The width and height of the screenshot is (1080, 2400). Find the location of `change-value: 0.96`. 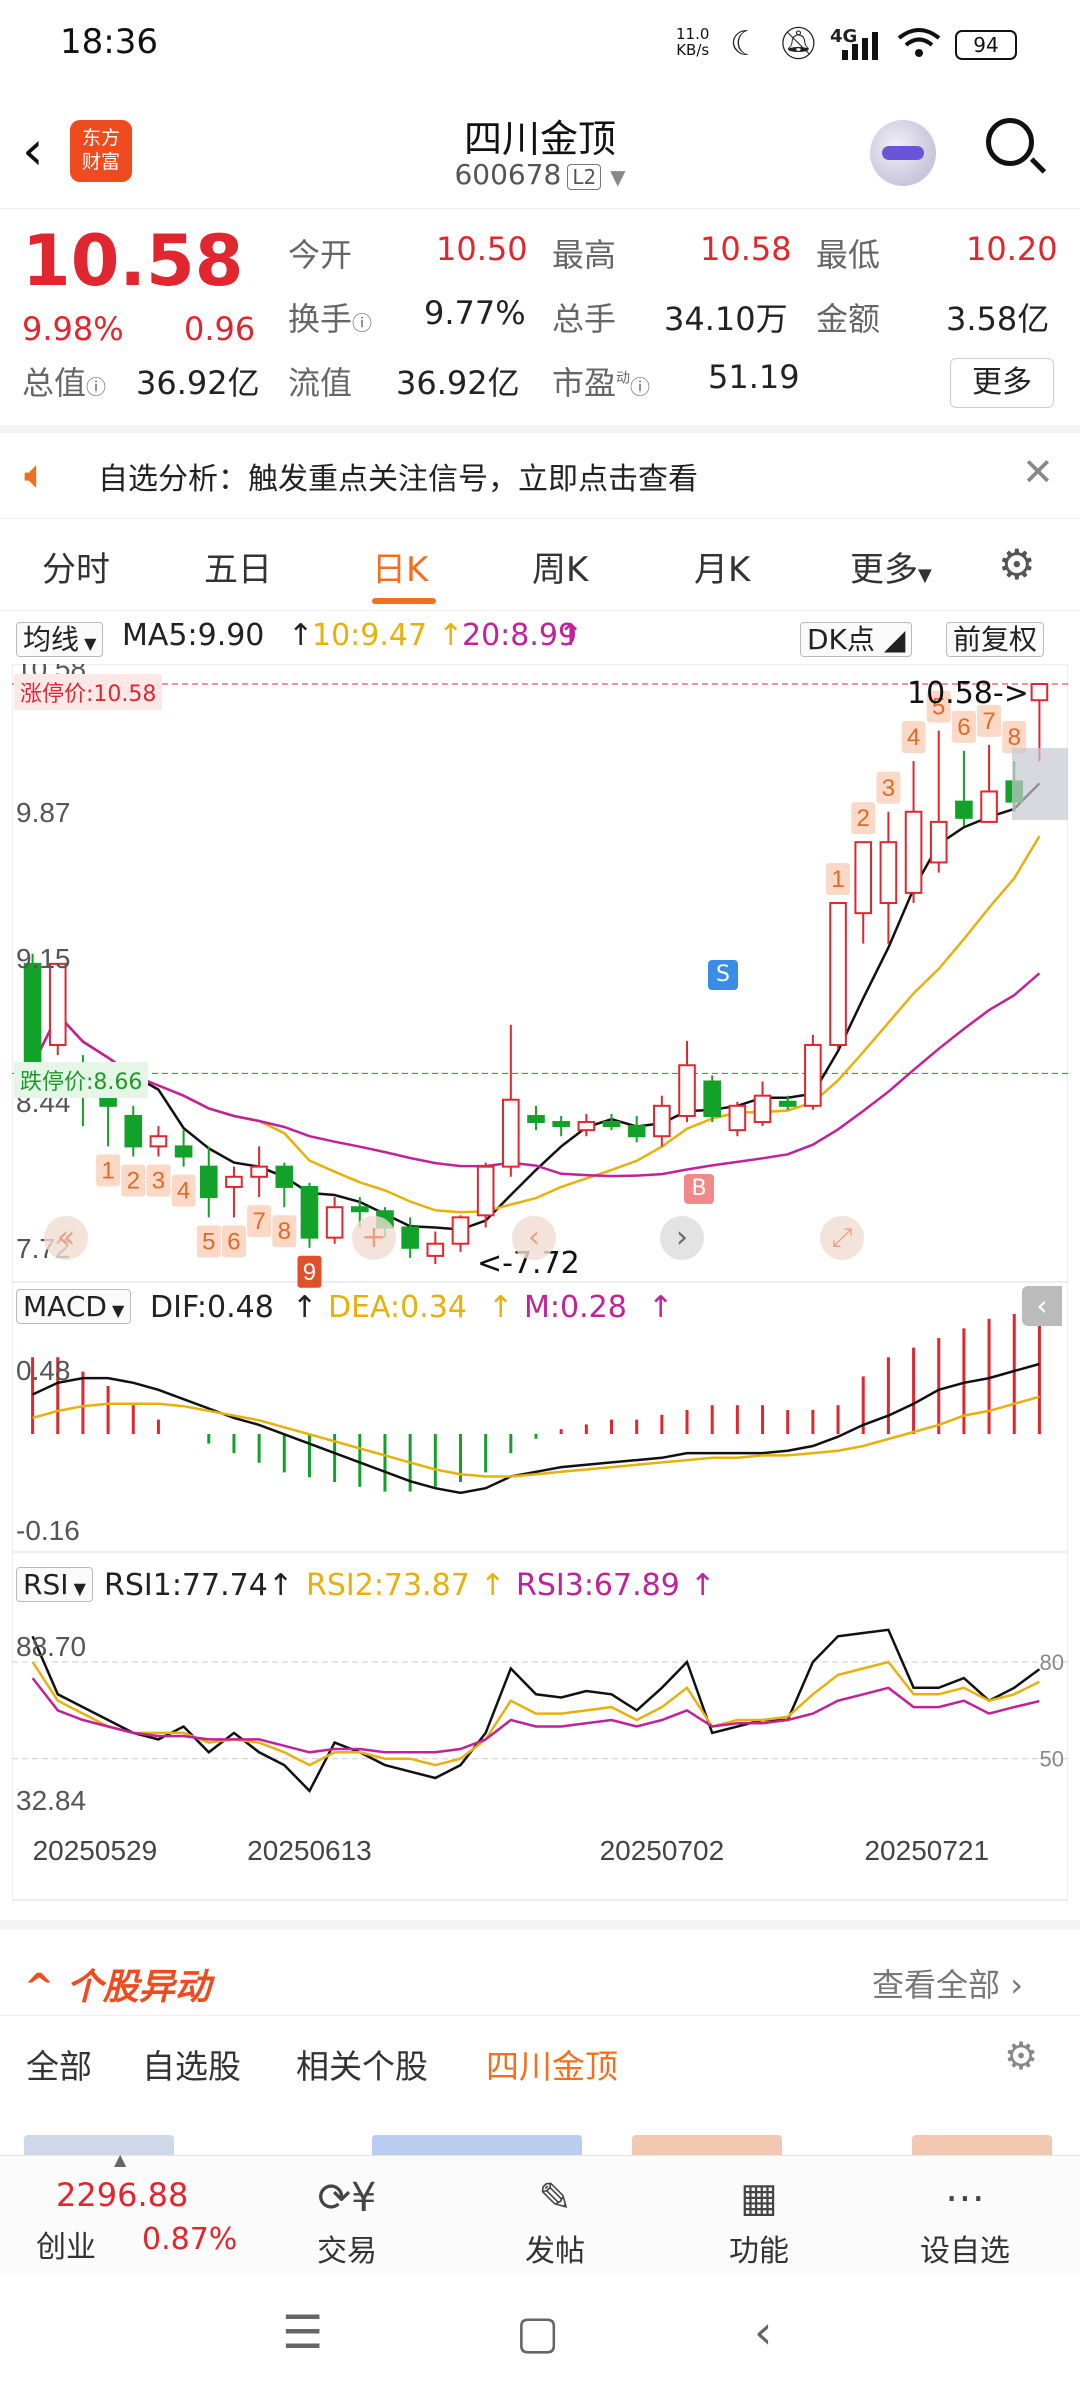

change-value: 0.96 is located at coordinates (220, 329).